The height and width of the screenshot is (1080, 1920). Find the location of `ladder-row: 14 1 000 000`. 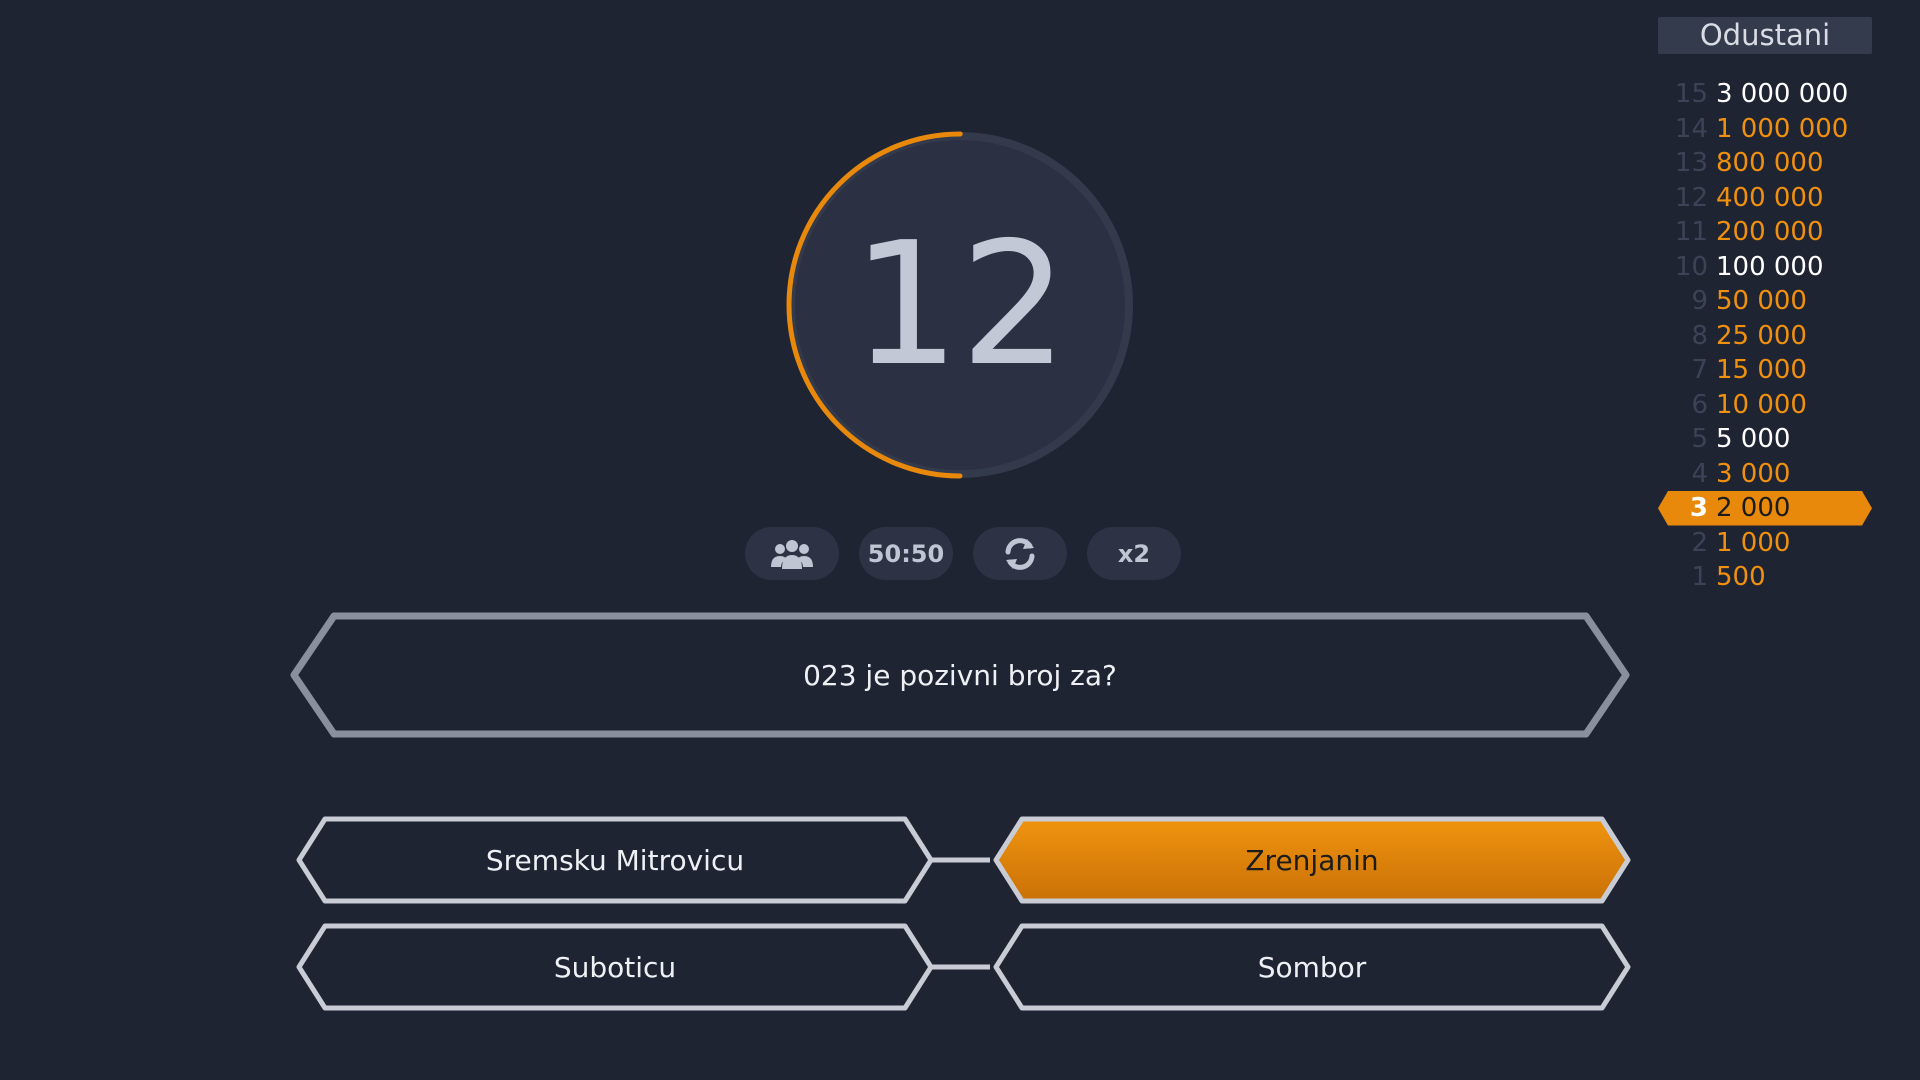

ladder-row: 14 1 000 000 is located at coordinates (1765, 129).